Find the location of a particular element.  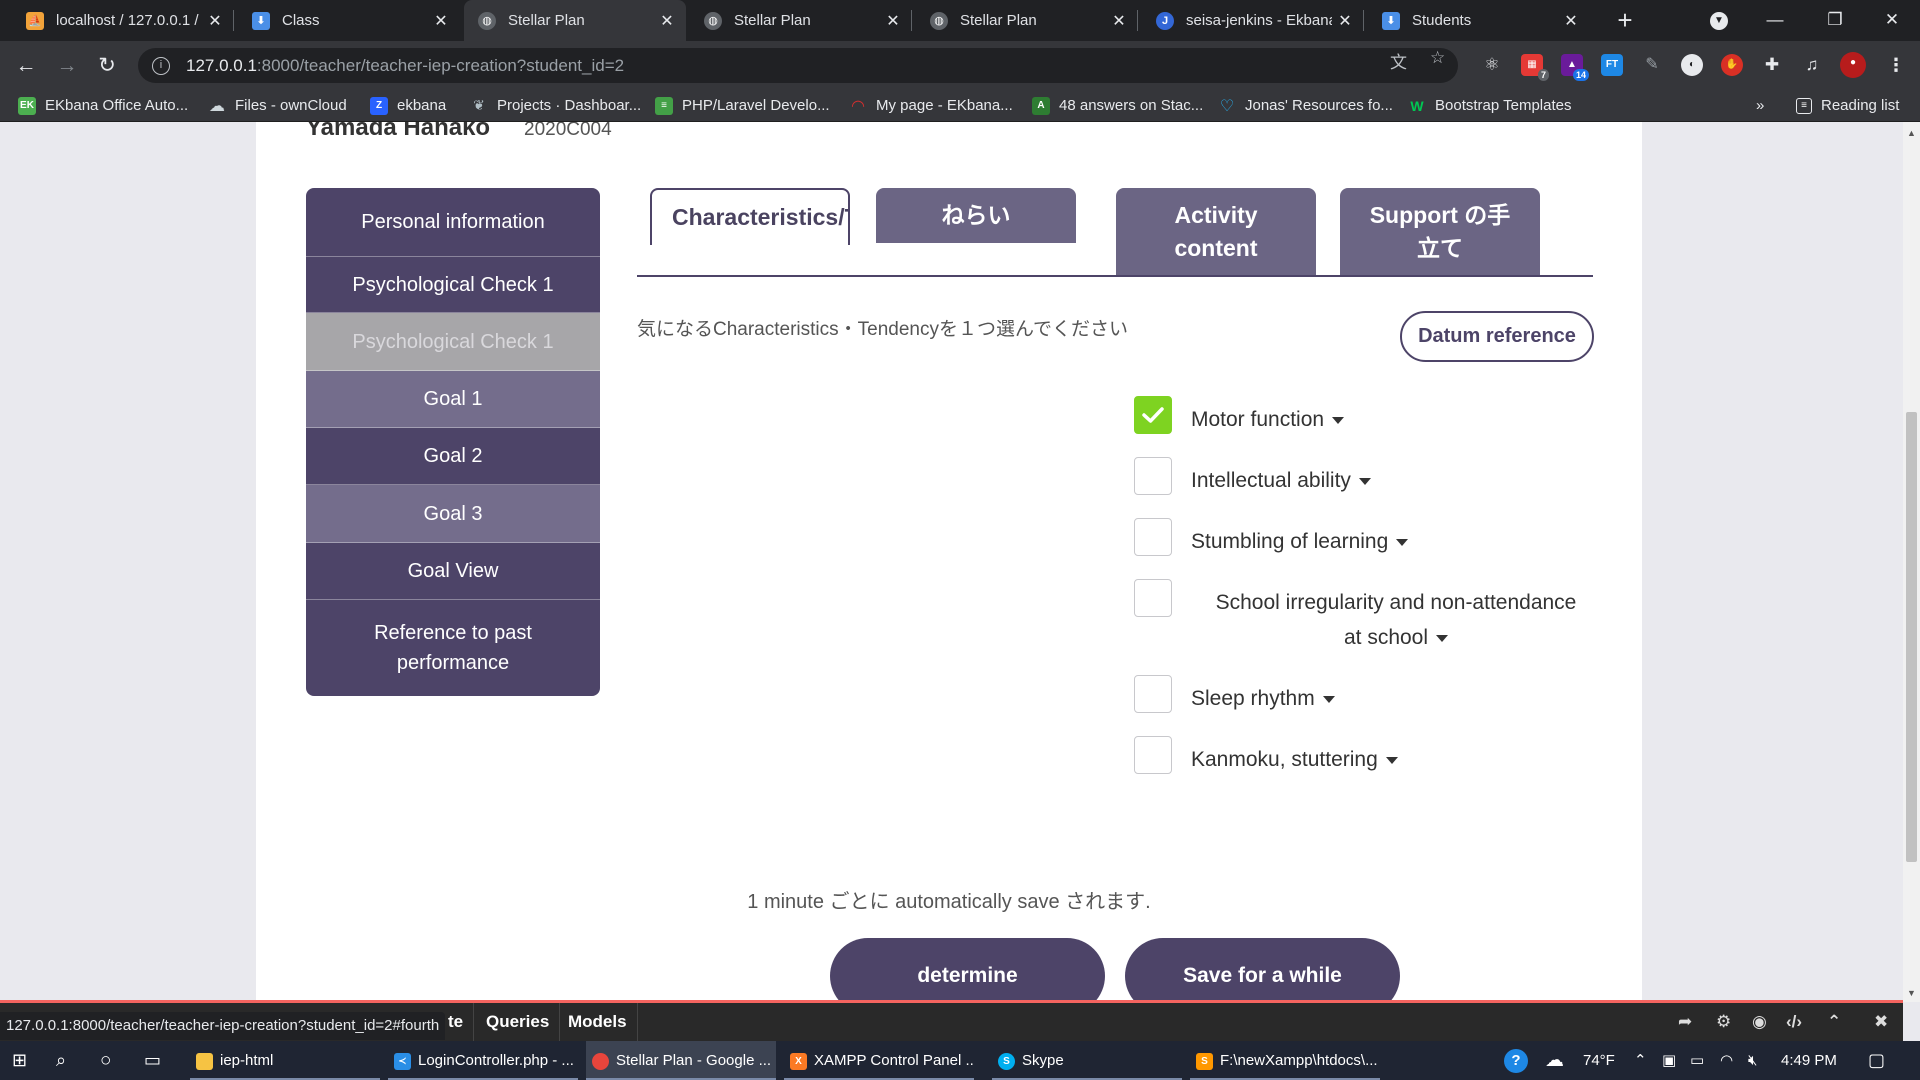

checkbox-kanmoku-stuttering is located at coordinates (1153, 755).